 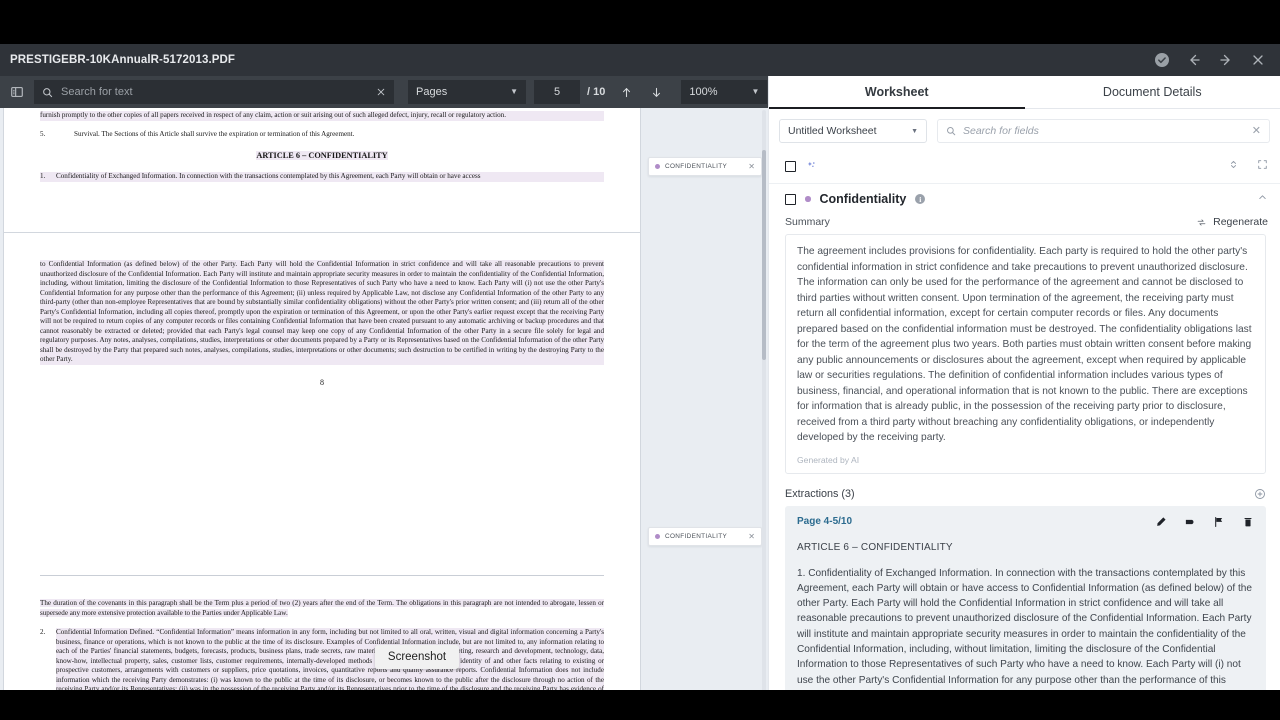 What do you see at coordinates (1024, 167) in the screenshot?
I see `panel-toolbar` at bounding box center [1024, 167].